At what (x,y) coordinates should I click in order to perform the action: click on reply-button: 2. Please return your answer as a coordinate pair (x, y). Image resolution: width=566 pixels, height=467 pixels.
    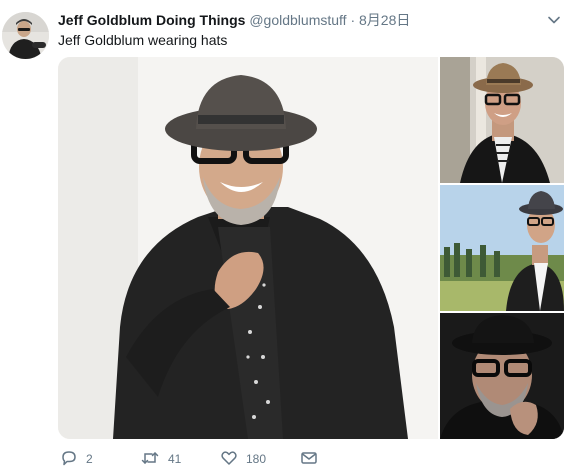
    Looking at the image, I should click on (76, 458).